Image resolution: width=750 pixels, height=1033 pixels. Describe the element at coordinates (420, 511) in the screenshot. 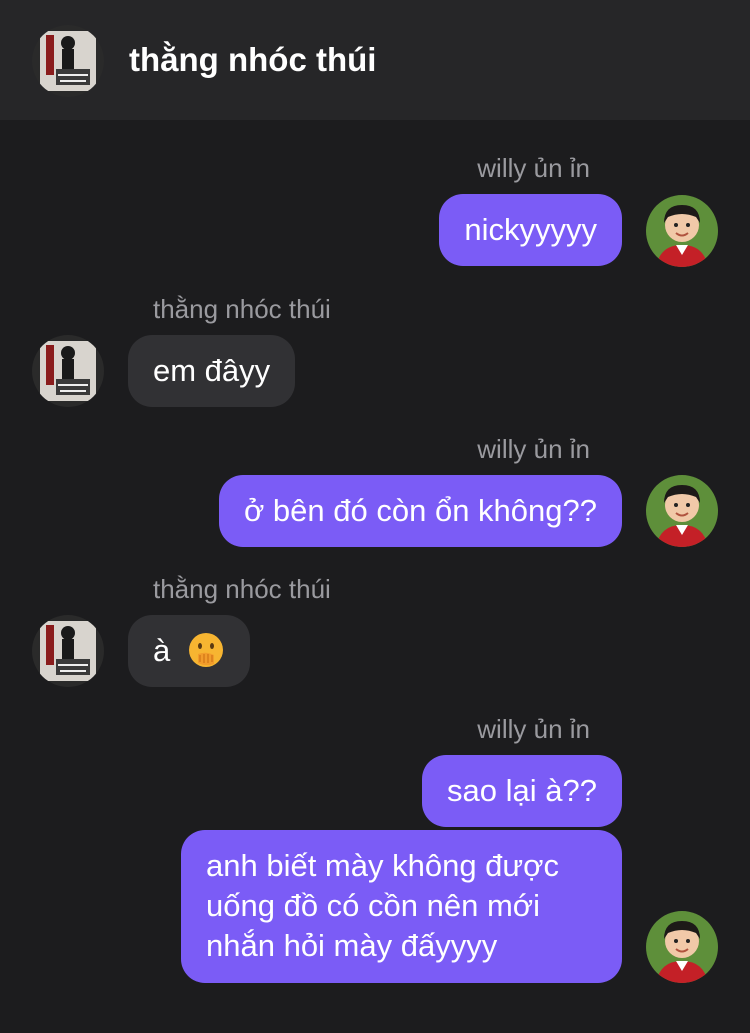

I see `message-bubble-outgoing: ở bên đó còn ổn không??` at that location.